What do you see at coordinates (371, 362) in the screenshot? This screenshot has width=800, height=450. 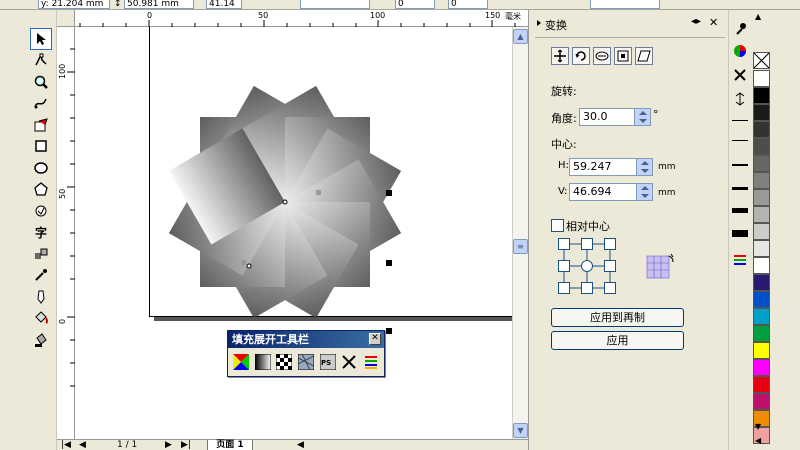 I see `color-docker-icon` at bounding box center [371, 362].